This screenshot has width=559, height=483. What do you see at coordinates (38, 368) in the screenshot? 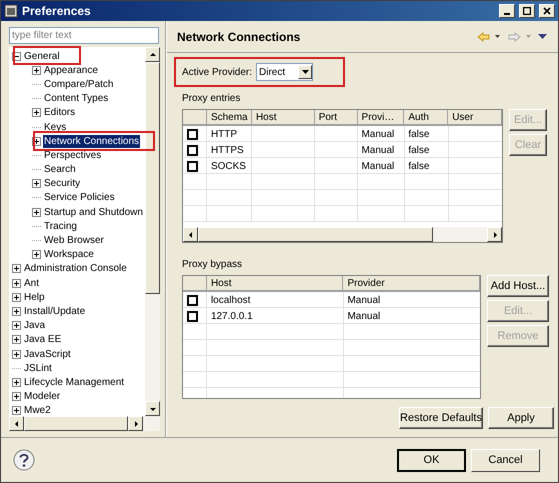
I see `tree-item: JSLint` at bounding box center [38, 368].